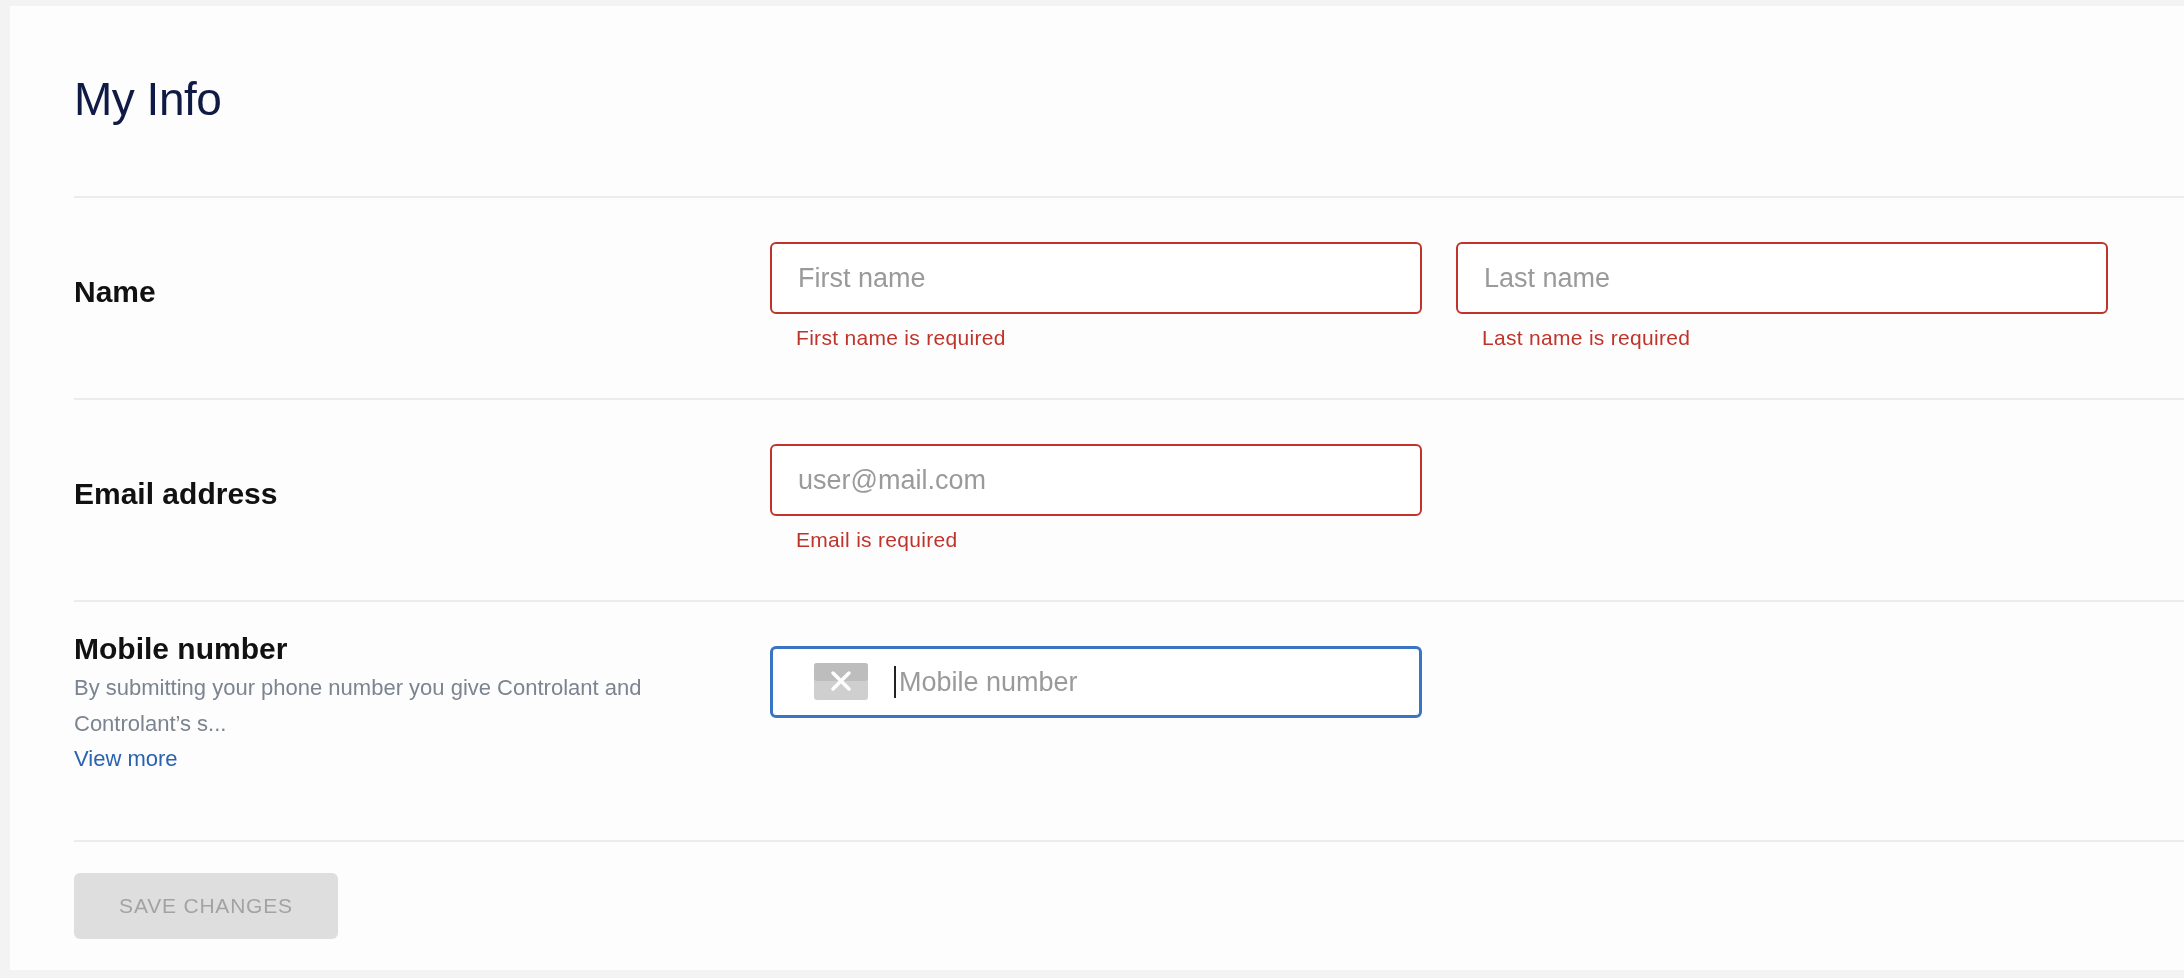 This screenshot has width=2184, height=978. I want to click on view-more-link: View more, so click(126, 759).